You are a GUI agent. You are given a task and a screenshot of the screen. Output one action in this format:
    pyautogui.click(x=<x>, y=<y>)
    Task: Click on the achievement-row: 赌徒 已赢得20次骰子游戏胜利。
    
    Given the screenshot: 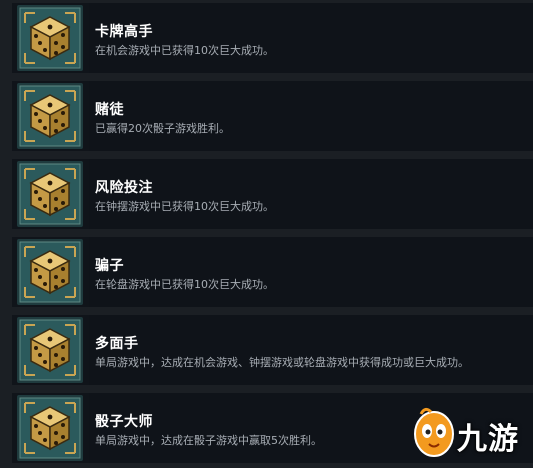 What is the action you would take?
    pyautogui.click(x=272, y=116)
    